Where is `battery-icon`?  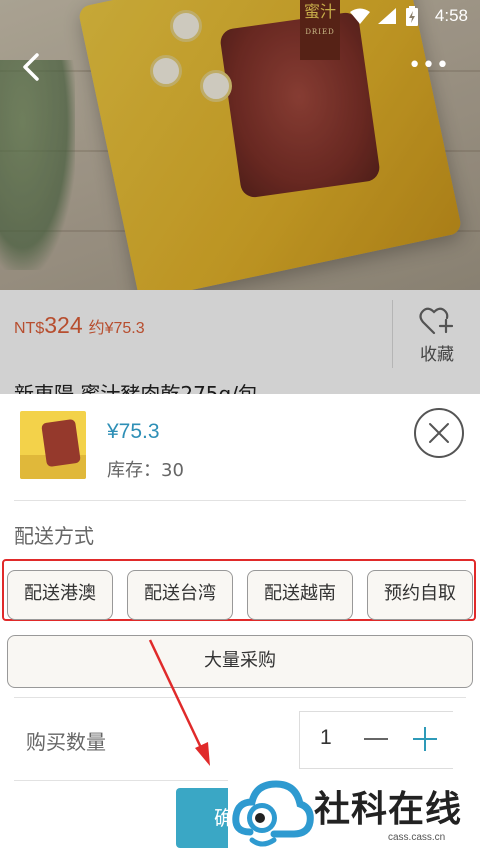 battery-icon is located at coordinates (412, 16).